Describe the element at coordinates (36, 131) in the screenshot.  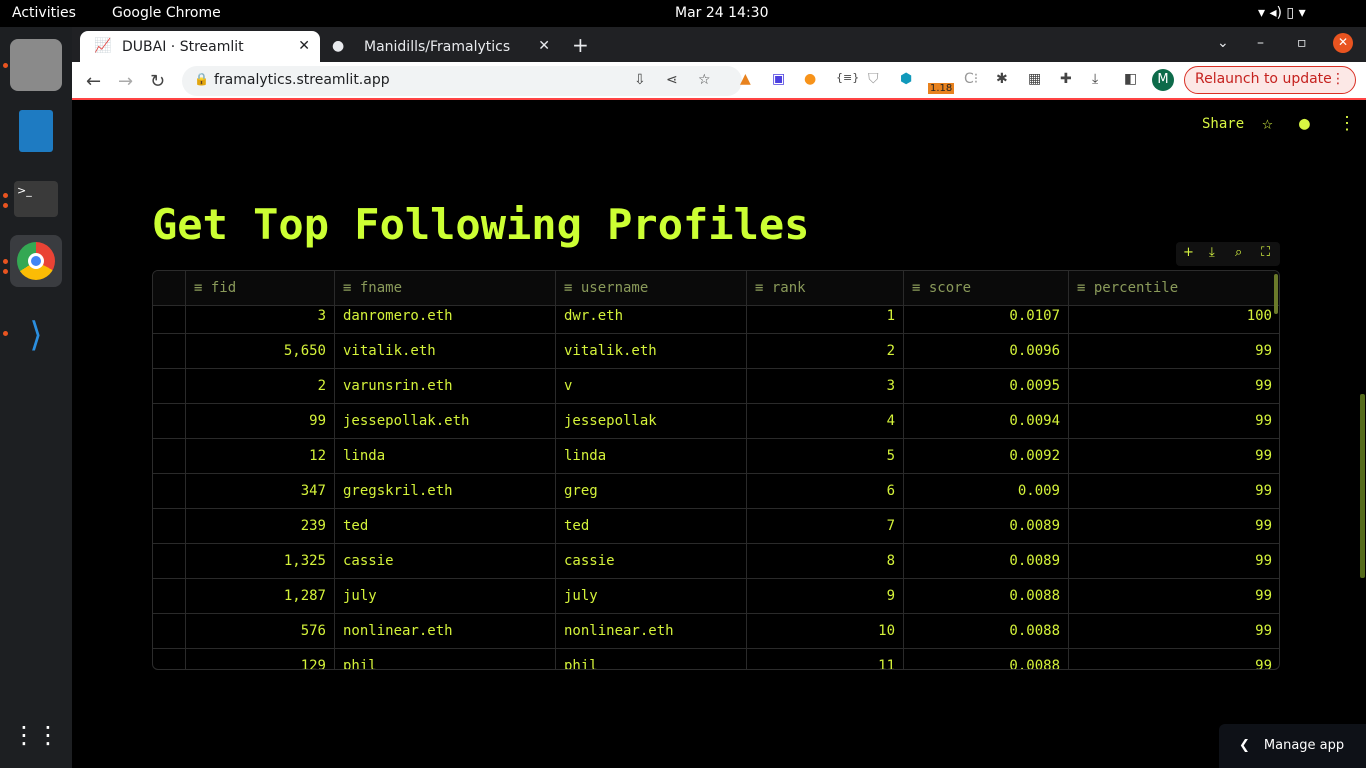
I see `libreoffice-draw-icon` at that location.